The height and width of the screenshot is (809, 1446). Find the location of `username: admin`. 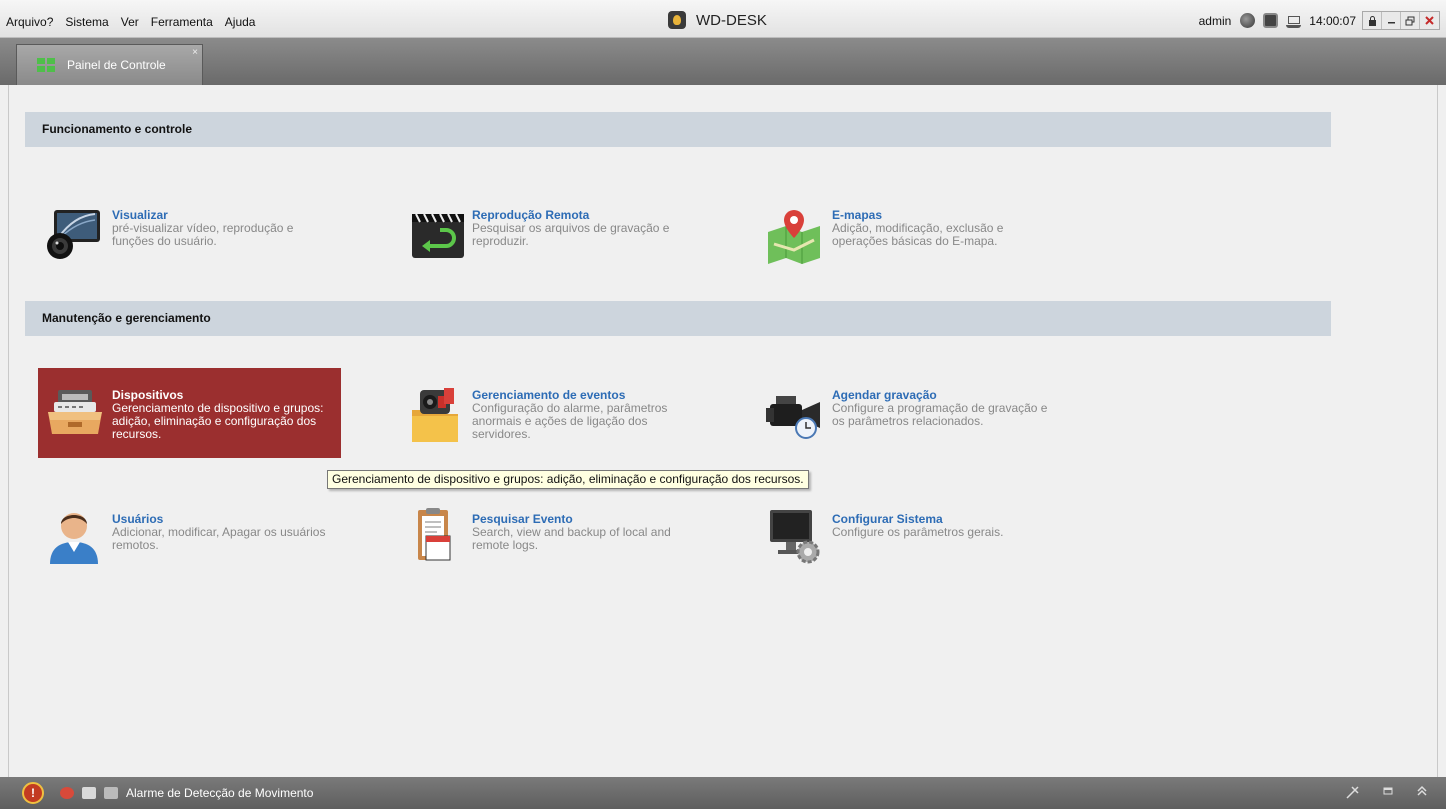

username: admin is located at coordinates (1215, 20).